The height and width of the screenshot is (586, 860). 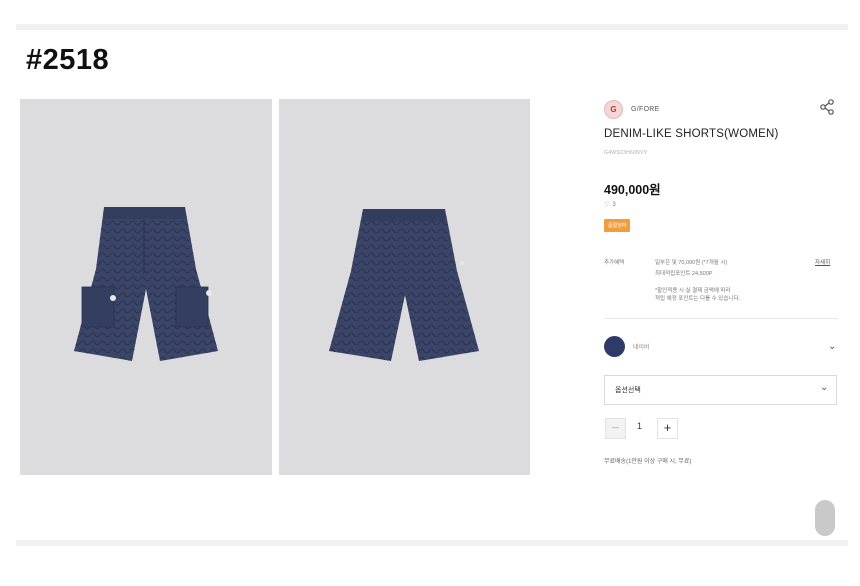 What do you see at coordinates (432, 543) in the screenshot?
I see `bottom-divider-strip` at bounding box center [432, 543].